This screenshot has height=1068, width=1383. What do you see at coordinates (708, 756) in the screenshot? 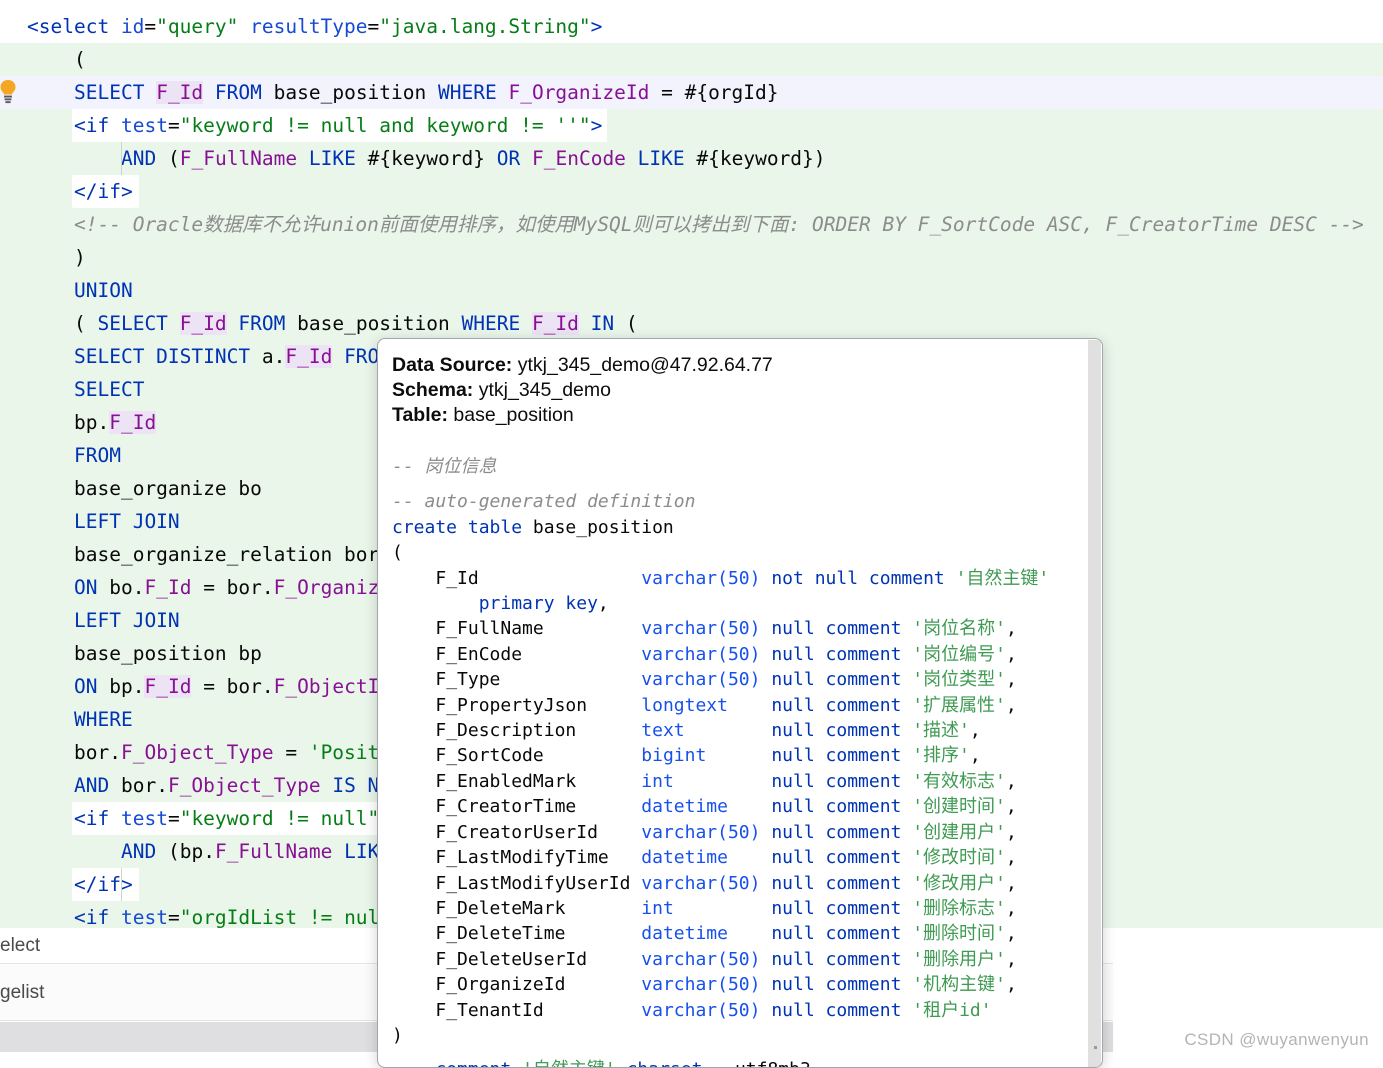
I see `ddl-column-row: F_SortCode bigint null comment '排序',` at bounding box center [708, 756].